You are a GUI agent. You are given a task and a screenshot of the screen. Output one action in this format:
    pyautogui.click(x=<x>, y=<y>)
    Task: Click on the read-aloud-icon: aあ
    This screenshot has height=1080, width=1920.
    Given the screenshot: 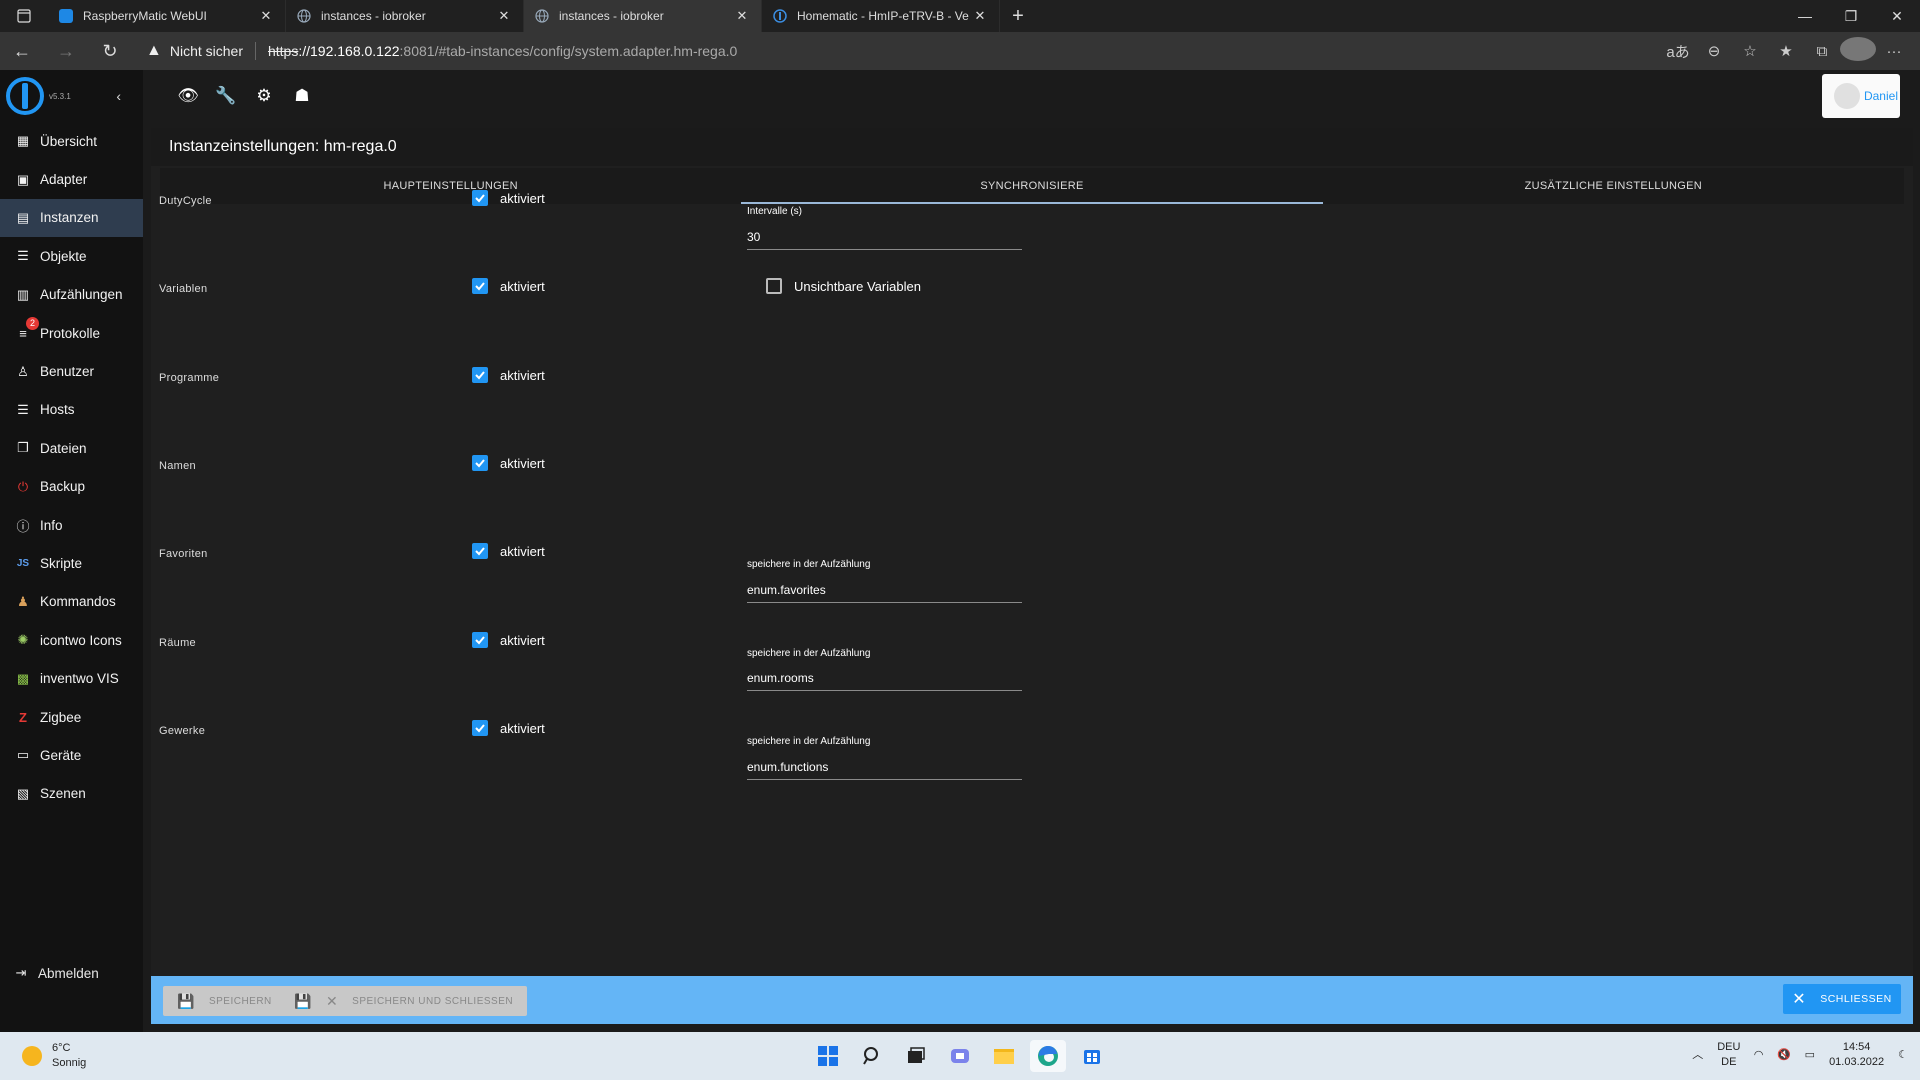 What is the action you would take?
    pyautogui.click(x=1678, y=51)
    